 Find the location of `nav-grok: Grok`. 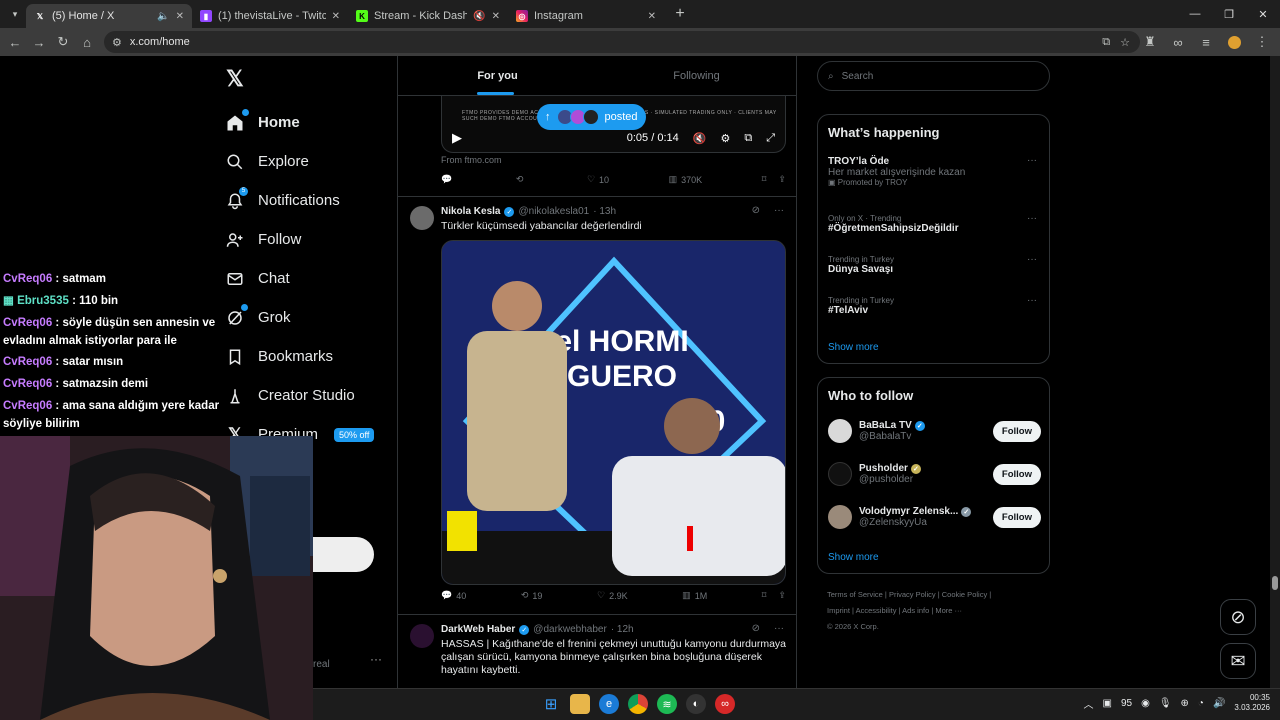

nav-grok: Grok is located at coordinates (299, 317).